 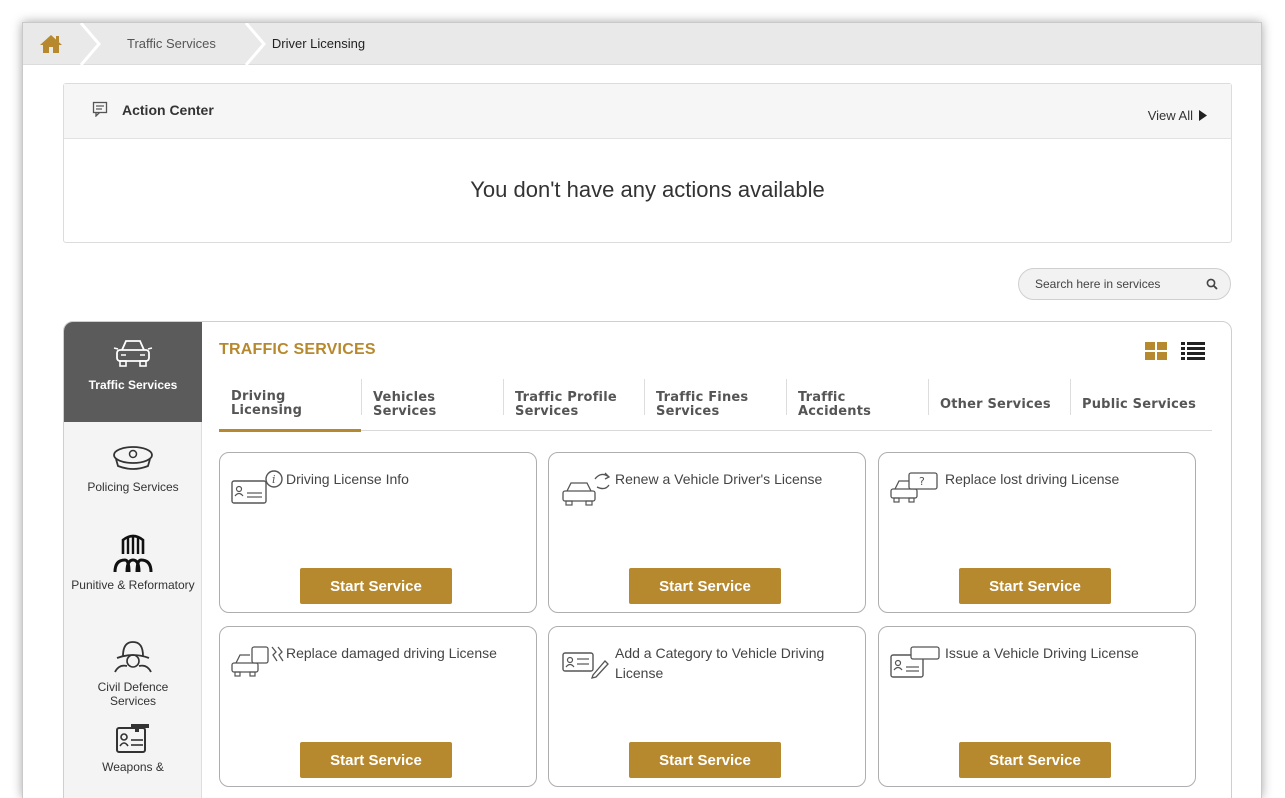 I want to click on new-license-icon, so click(x=915, y=662).